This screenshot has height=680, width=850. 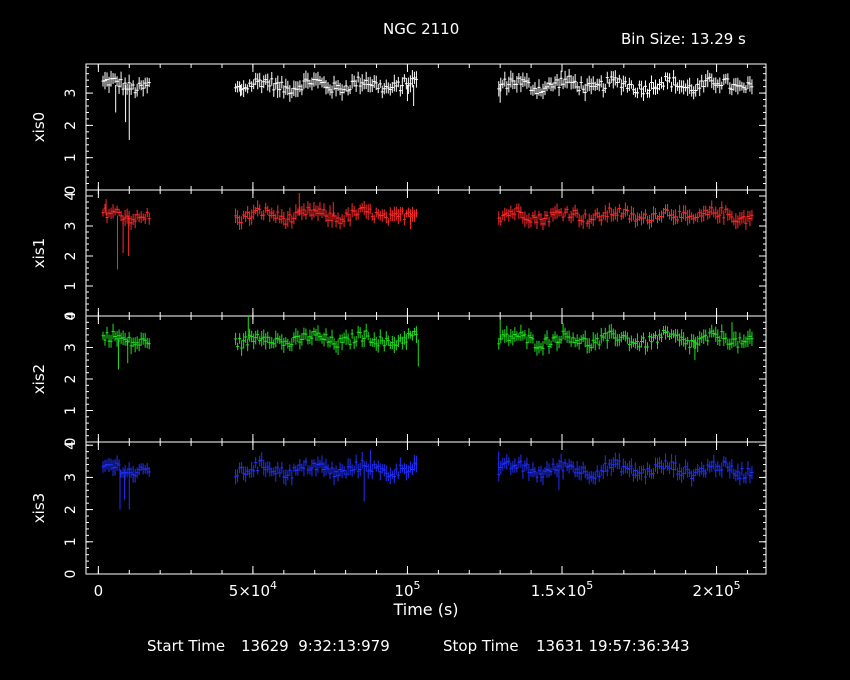 What do you see at coordinates (71, 574) in the screenshot?
I see `y-tick-label: 0` at bounding box center [71, 574].